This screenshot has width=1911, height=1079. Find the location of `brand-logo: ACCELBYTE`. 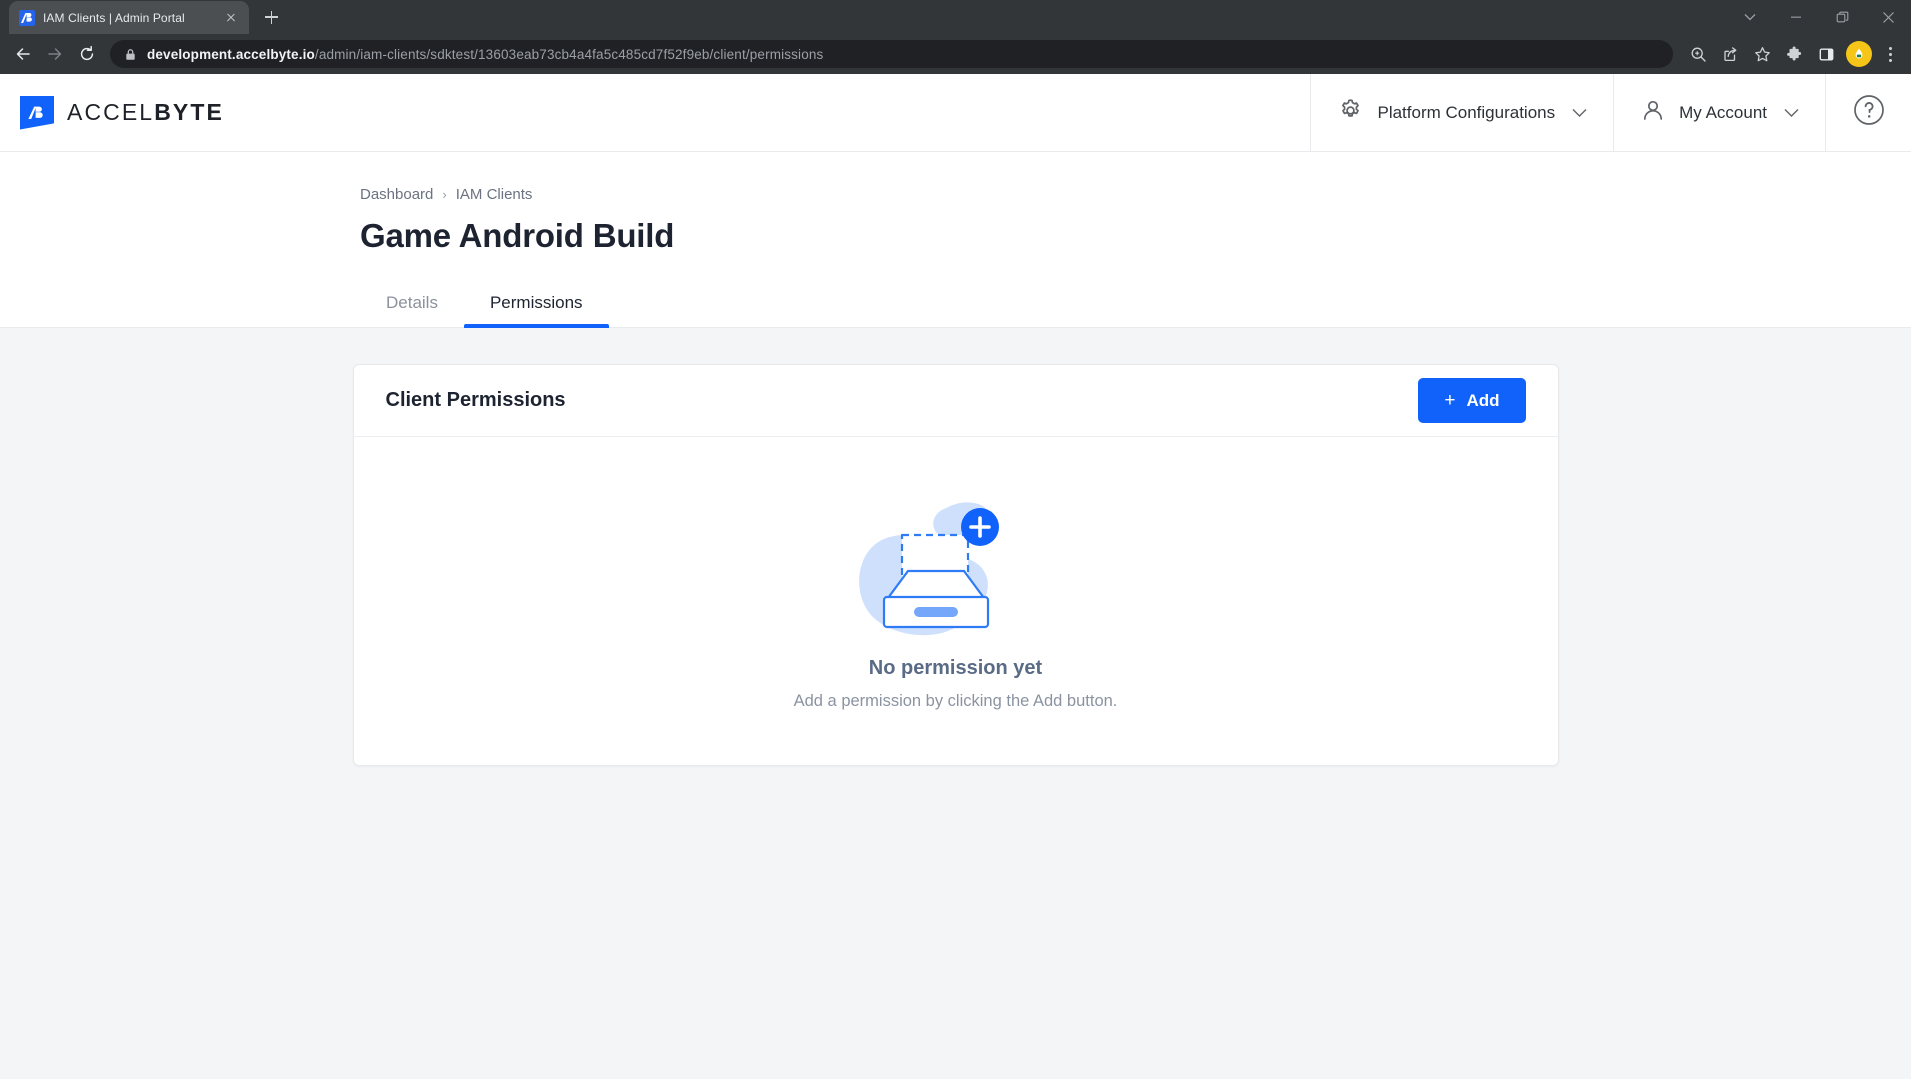

brand-logo: ACCELBYTE is located at coordinates (112, 112).